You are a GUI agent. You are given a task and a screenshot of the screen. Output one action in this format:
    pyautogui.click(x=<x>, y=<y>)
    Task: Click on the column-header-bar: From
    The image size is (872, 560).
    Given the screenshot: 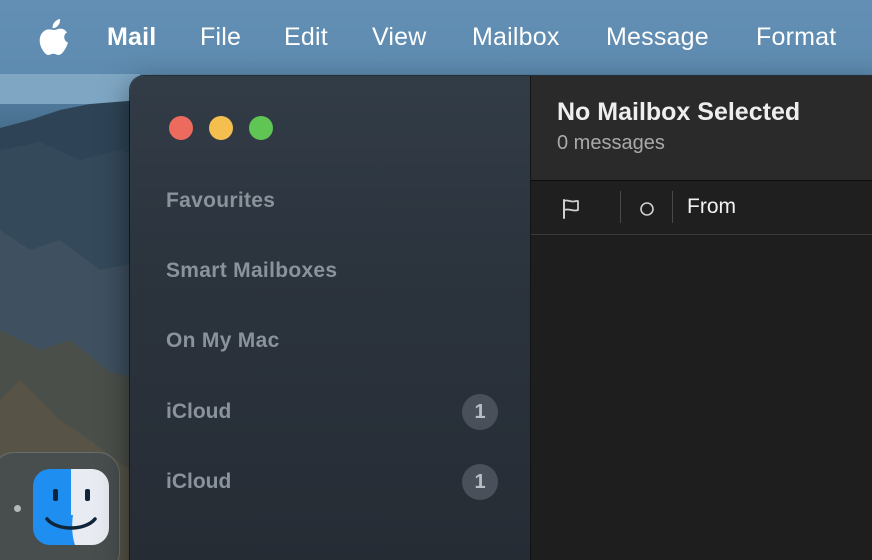 What is the action you would take?
    pyautogui.click(x=701, y=208)
    